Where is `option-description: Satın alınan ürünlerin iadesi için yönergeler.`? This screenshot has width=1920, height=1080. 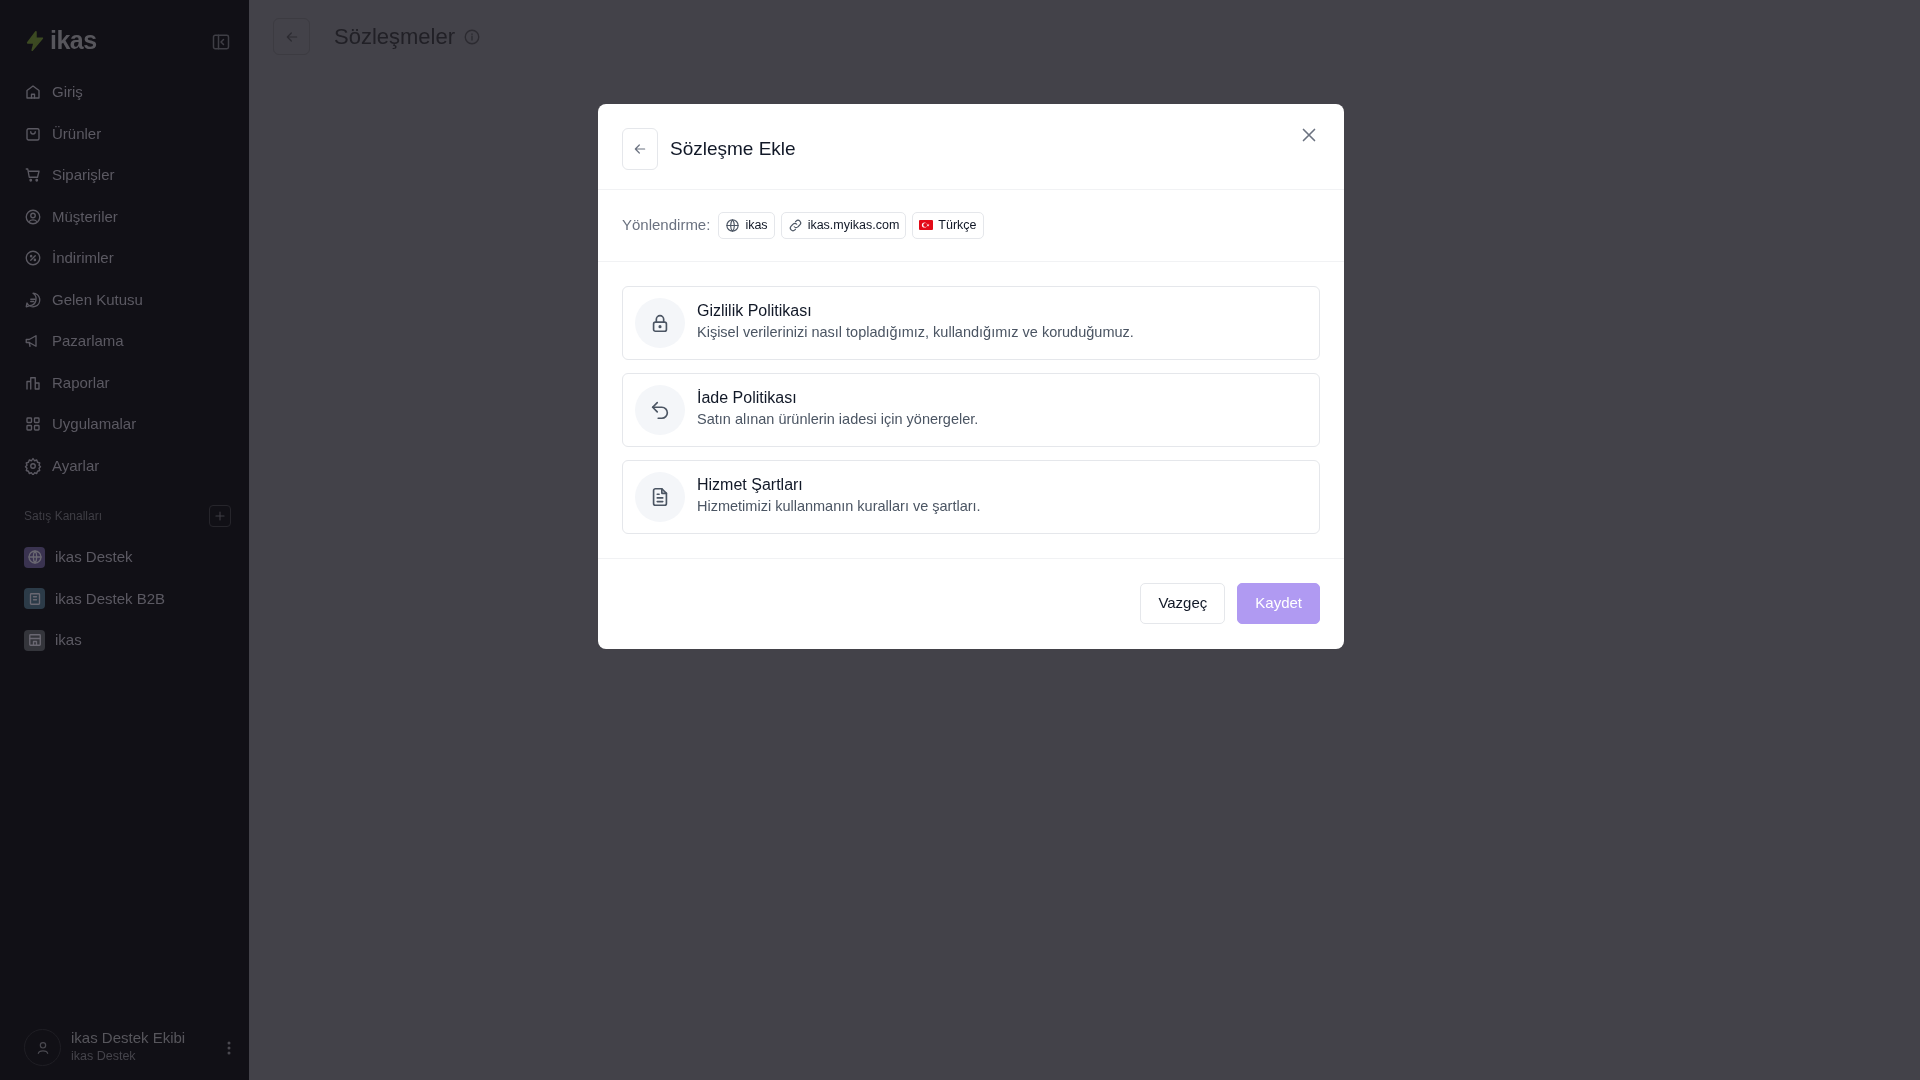 option-description: Satın alınan ürünlerin iadesi için yönergeler. is located at coordinates (838, 420).